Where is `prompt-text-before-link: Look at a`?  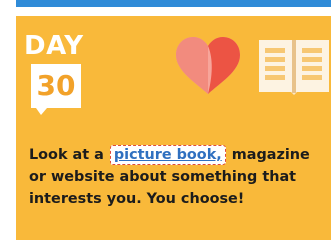 prompt-text-before-link: Look at a is located at coordinates (66, 155).